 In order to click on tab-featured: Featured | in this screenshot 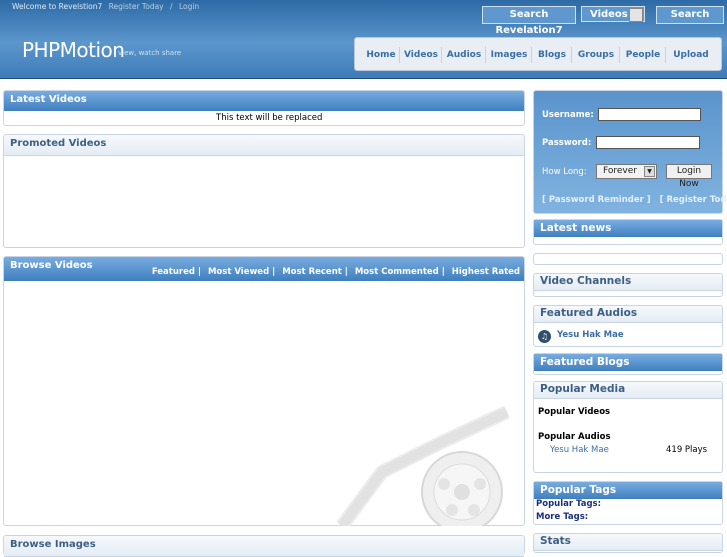, I will do `click(176, 272)`.